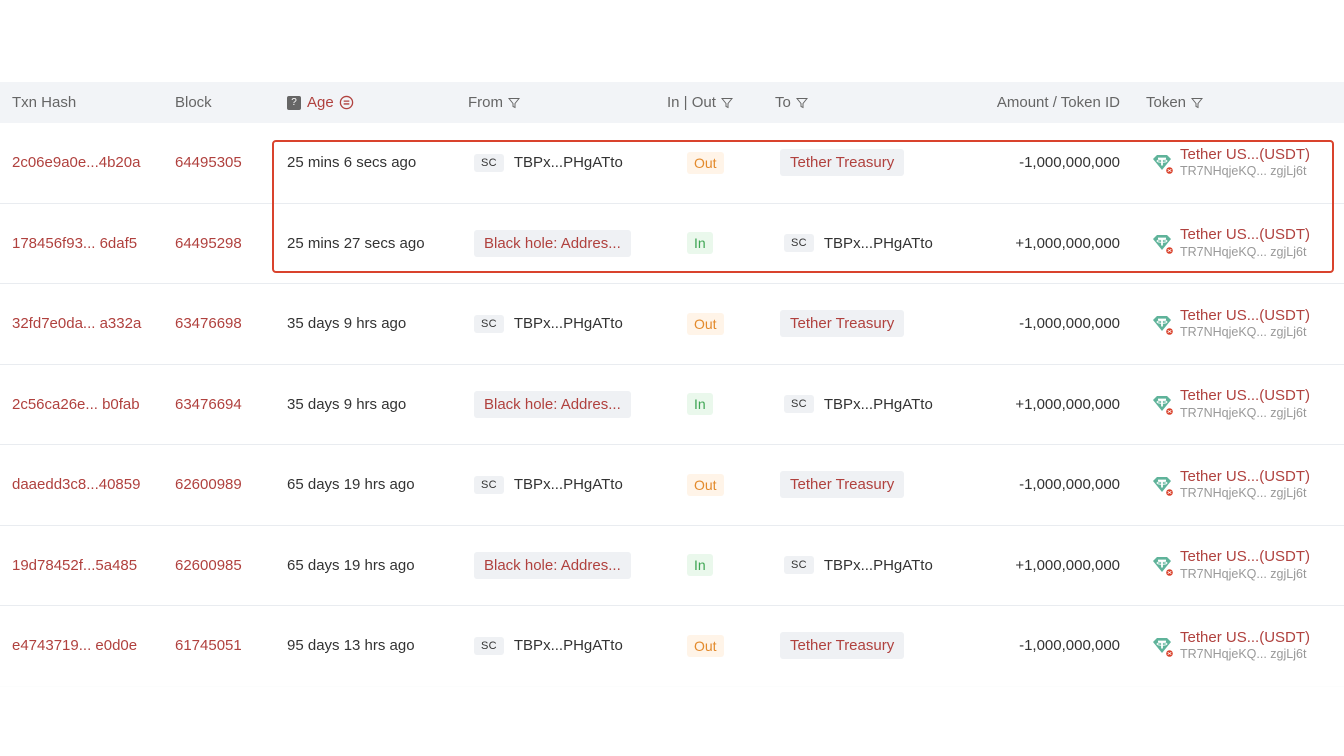 This screenshot has height=756, width=1344. Describe the element at coordinates (74, 566) in the screenshot. I see `txn-hash-link: 19d78452f...5a485` at that location.